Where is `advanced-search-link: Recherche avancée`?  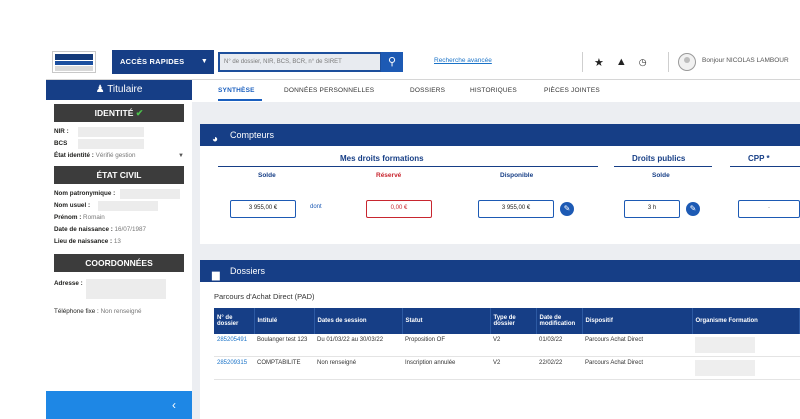
advanced-search-link: Recherche avancée is located at coordinates (463, 60).